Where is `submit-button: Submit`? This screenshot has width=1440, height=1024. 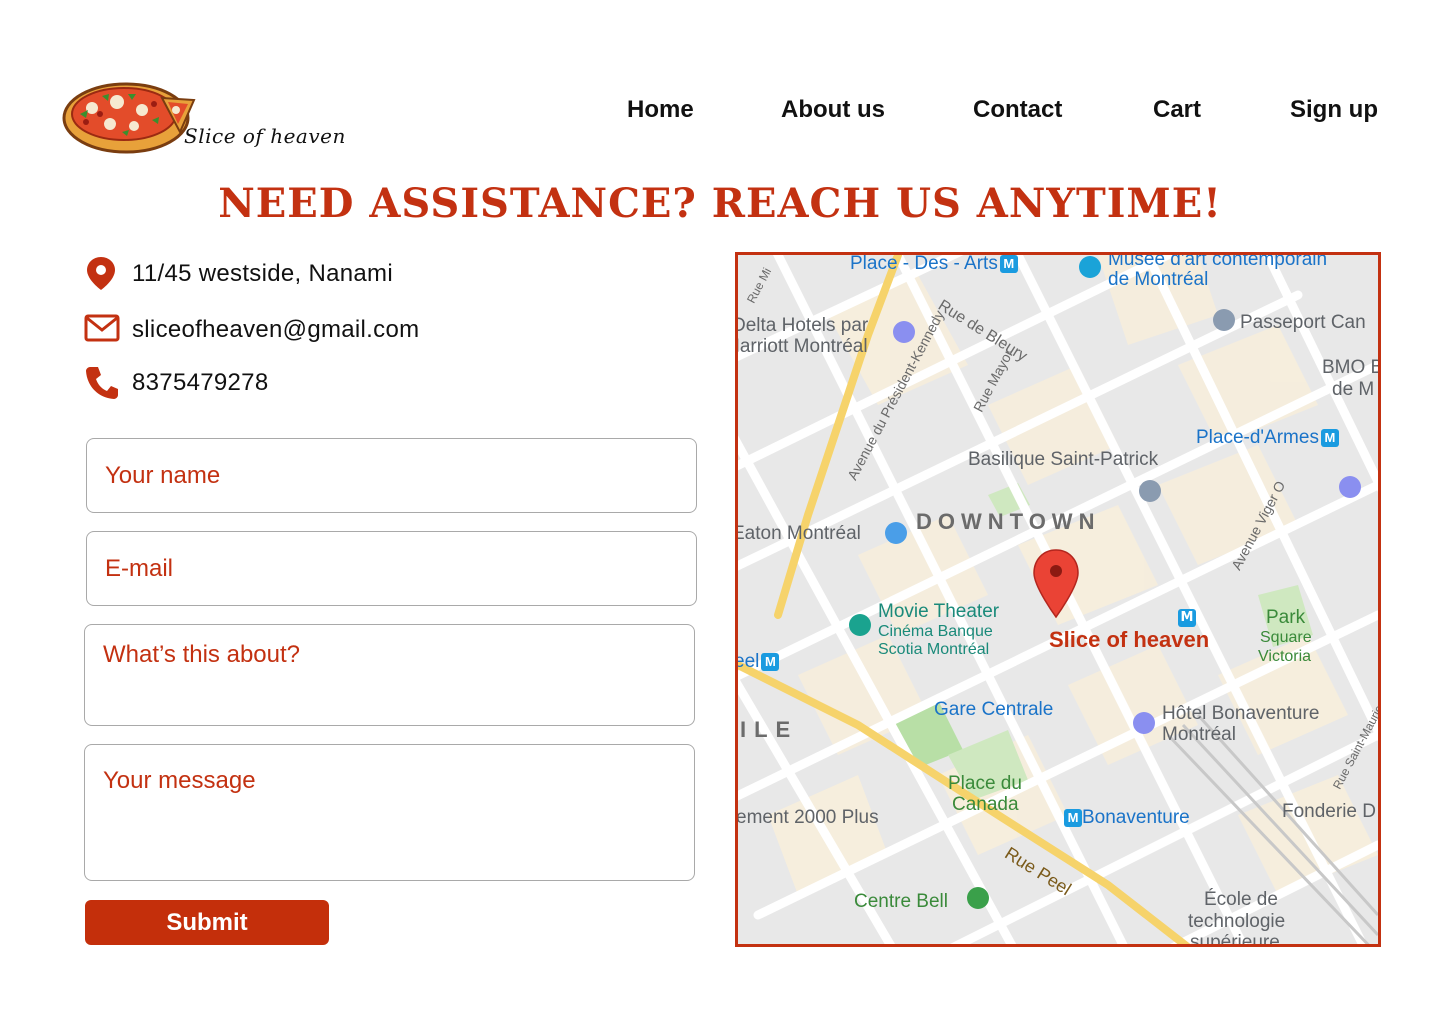
submit-button: Submit is located at coordinates (207, 922).